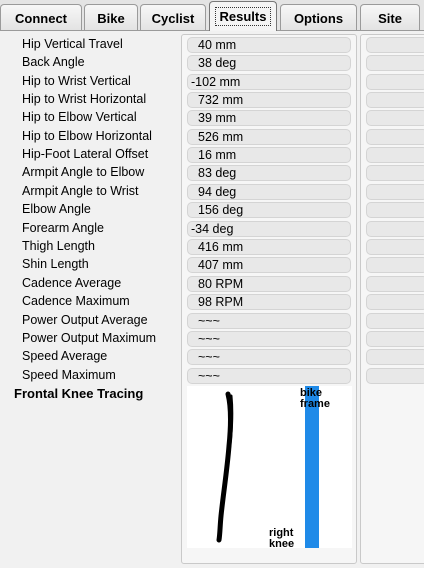 This screenshot has height=568, width=424. I want to click on value-power-output-average: ~~~, so click(269, 321).